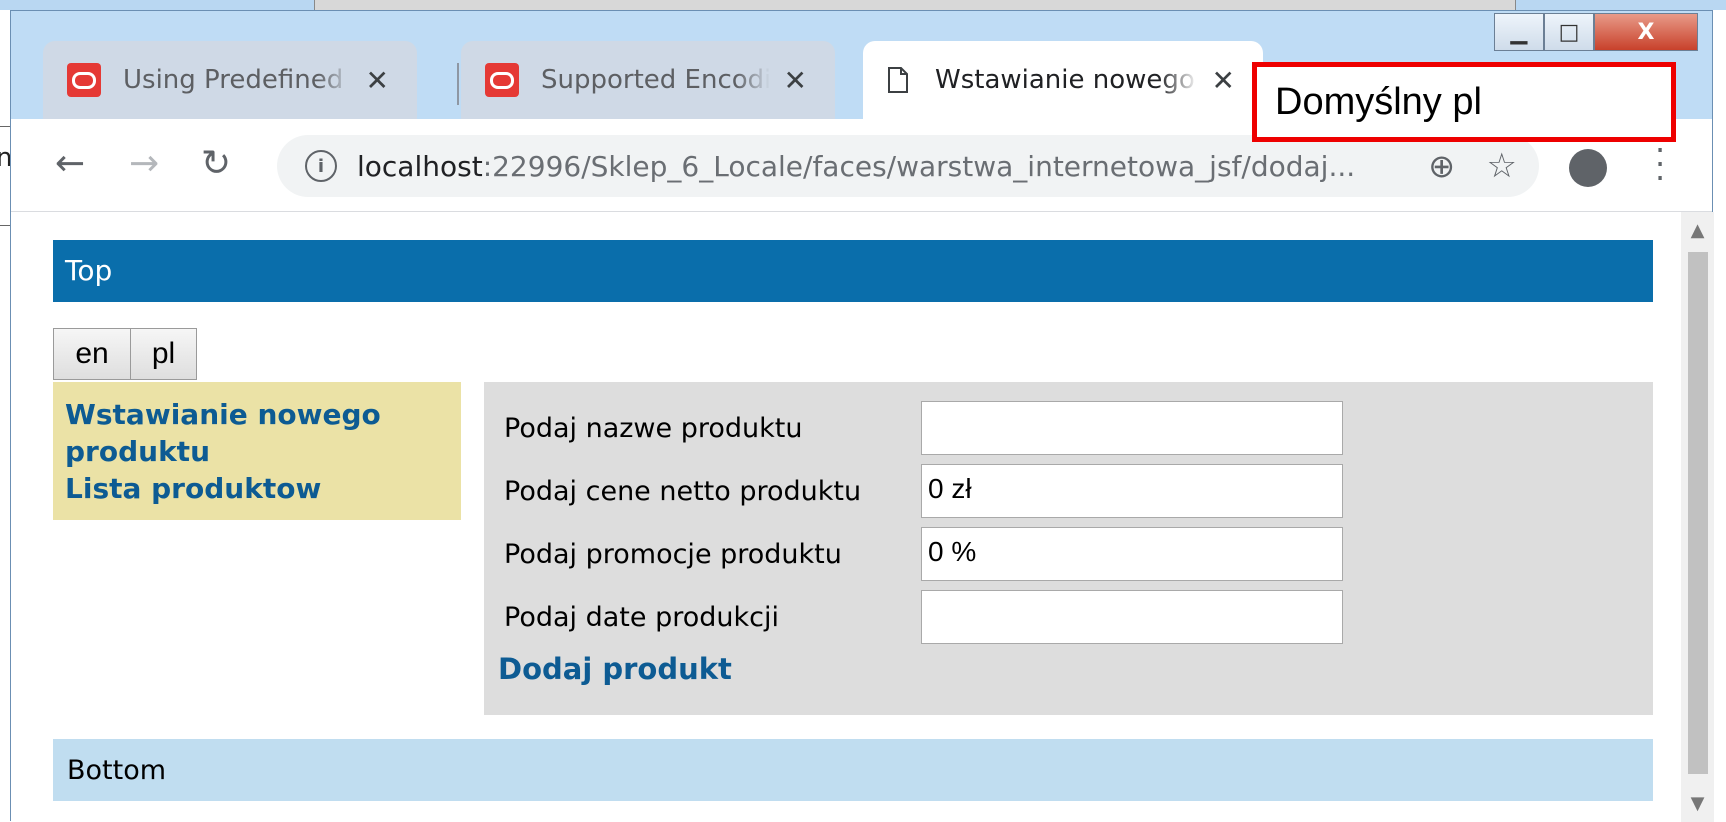 This screenshot has height=822, width=1726. Describe the element at coordinates (1588, 168) in the screenshot. I see `profile-avatar-icon` at that location.